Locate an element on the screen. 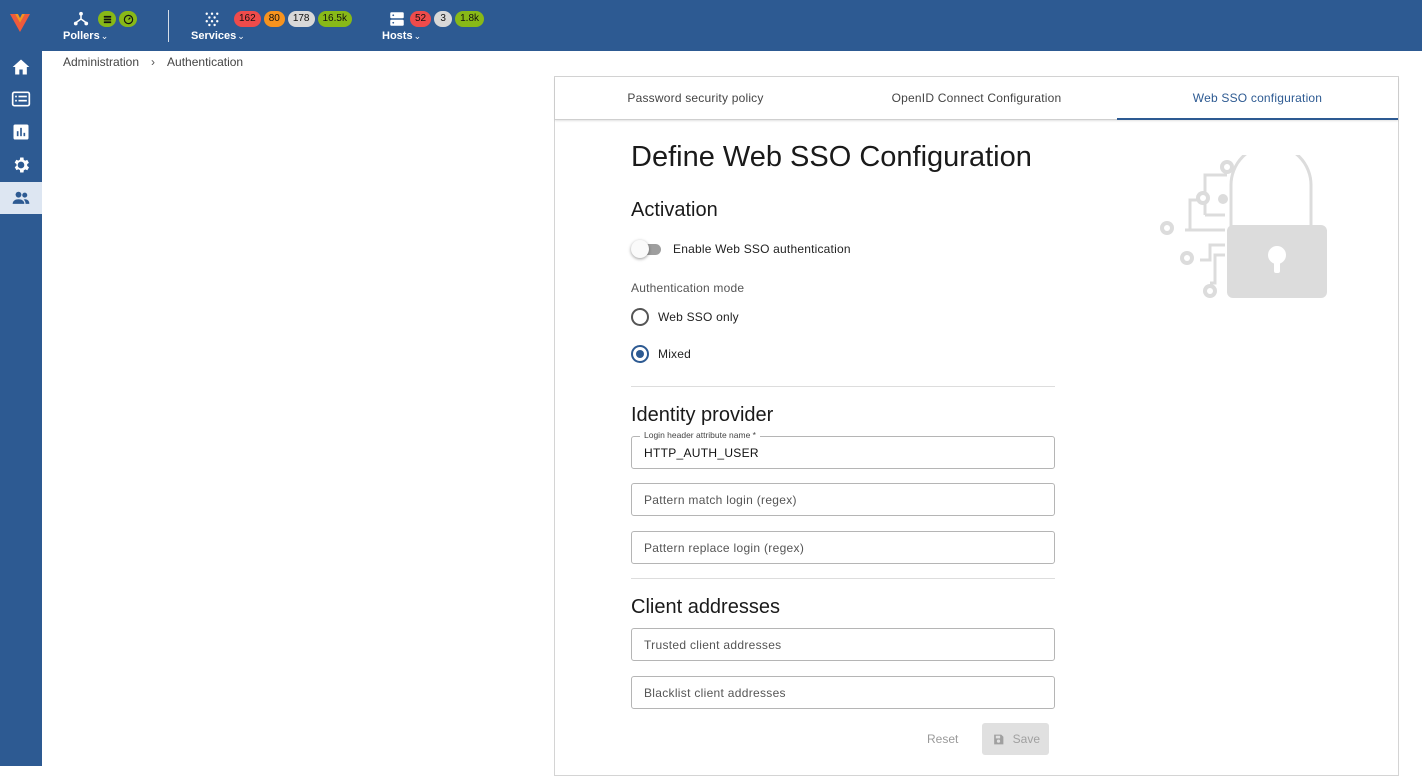  radio-button-checked is located at coordinates (640, 354).